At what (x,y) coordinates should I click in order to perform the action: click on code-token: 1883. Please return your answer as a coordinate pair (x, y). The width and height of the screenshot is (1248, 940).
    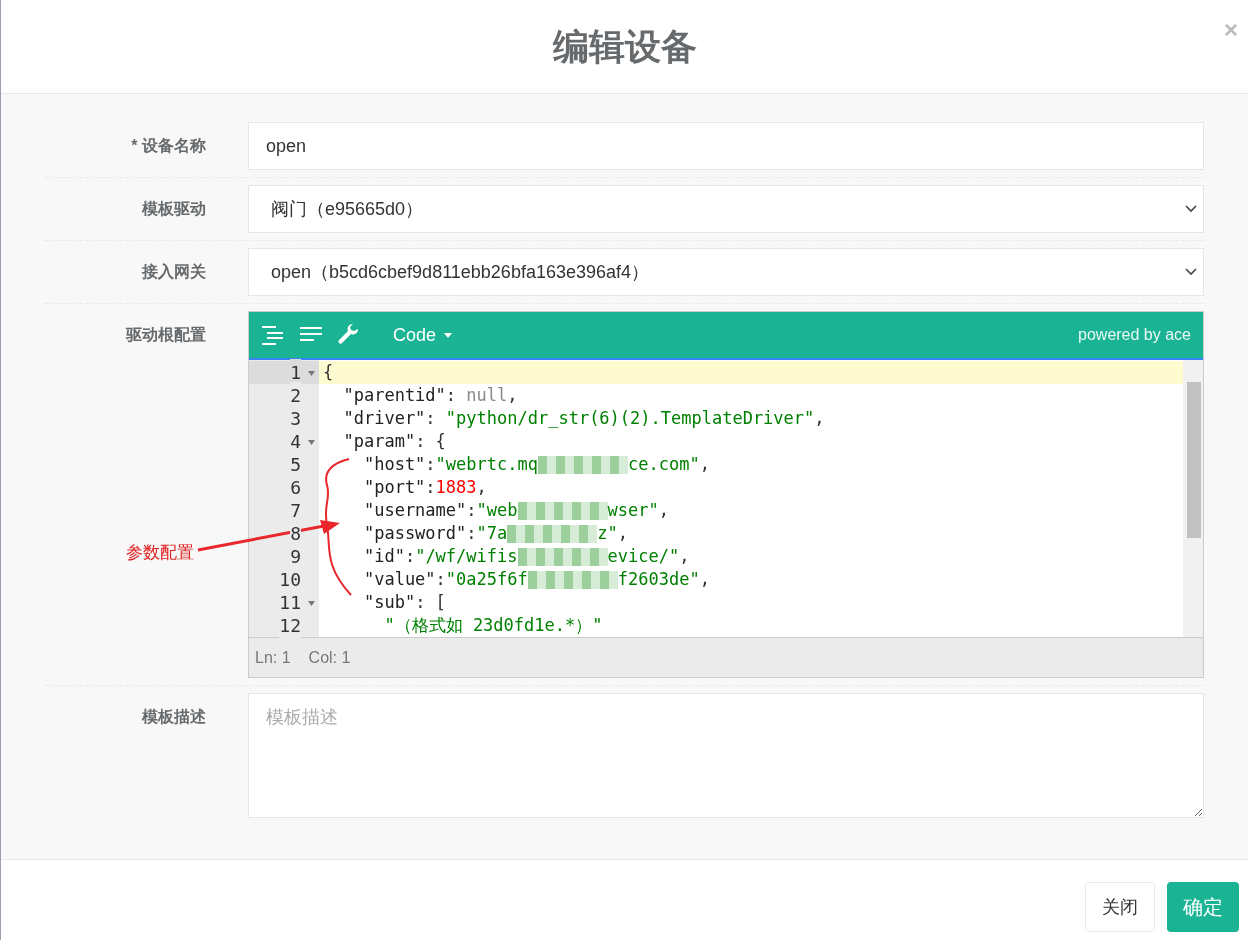
    Looking at the image, I should click on (456, 487).